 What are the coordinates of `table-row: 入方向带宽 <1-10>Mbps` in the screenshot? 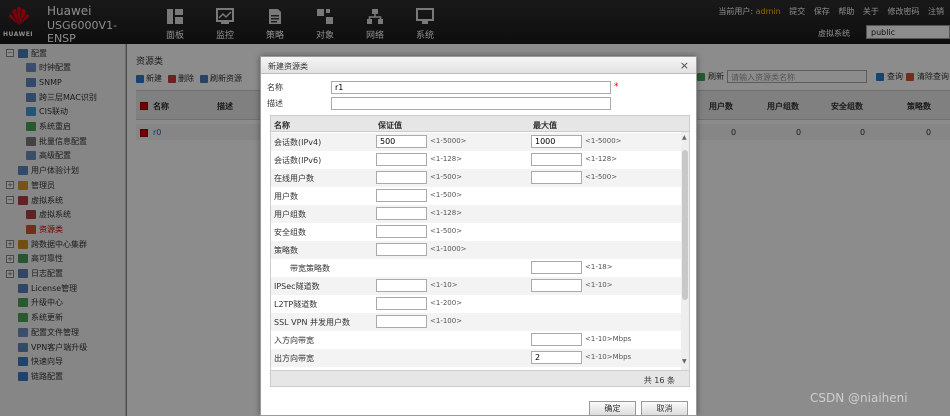 It's located at (476, 340).